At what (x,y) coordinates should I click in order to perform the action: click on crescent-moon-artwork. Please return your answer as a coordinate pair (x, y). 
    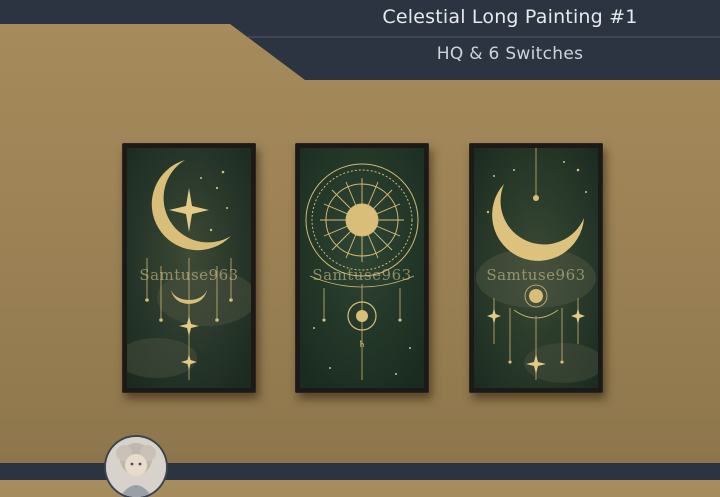
    Looking at the image, I should click on (189, 268).